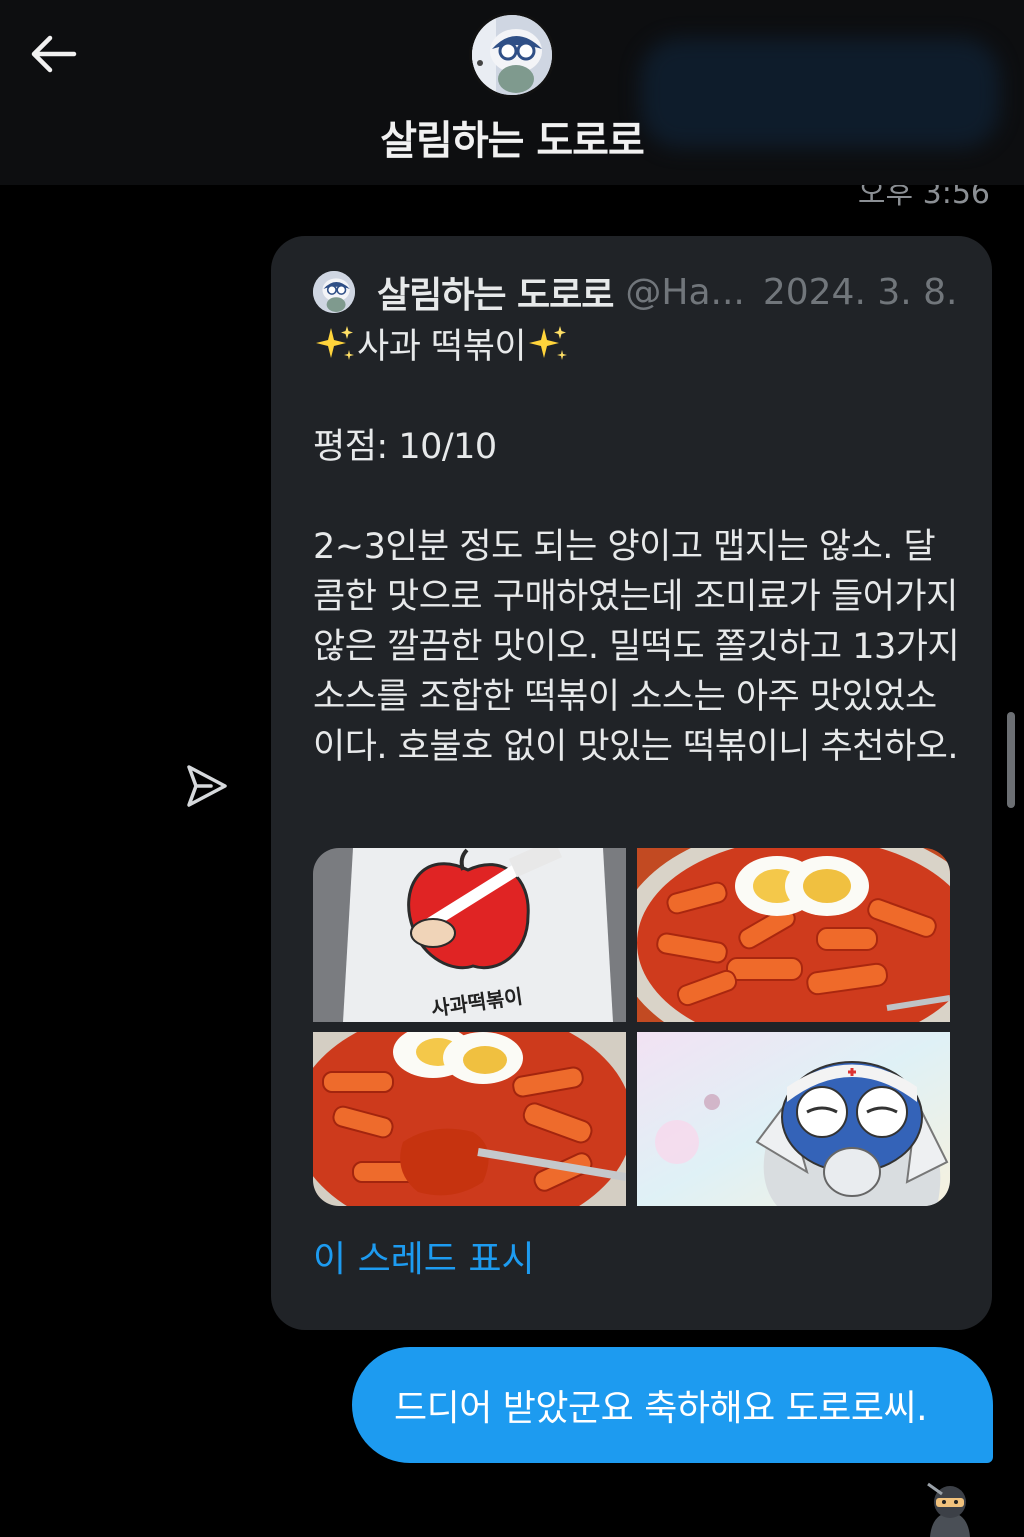 The height and width of the screenshot is (1537, 1024). What do you see at coordinates (442, 347) in the screenshot?
I see `tweet-title: 사과 떡볶이` at bounding box center [442, 347].